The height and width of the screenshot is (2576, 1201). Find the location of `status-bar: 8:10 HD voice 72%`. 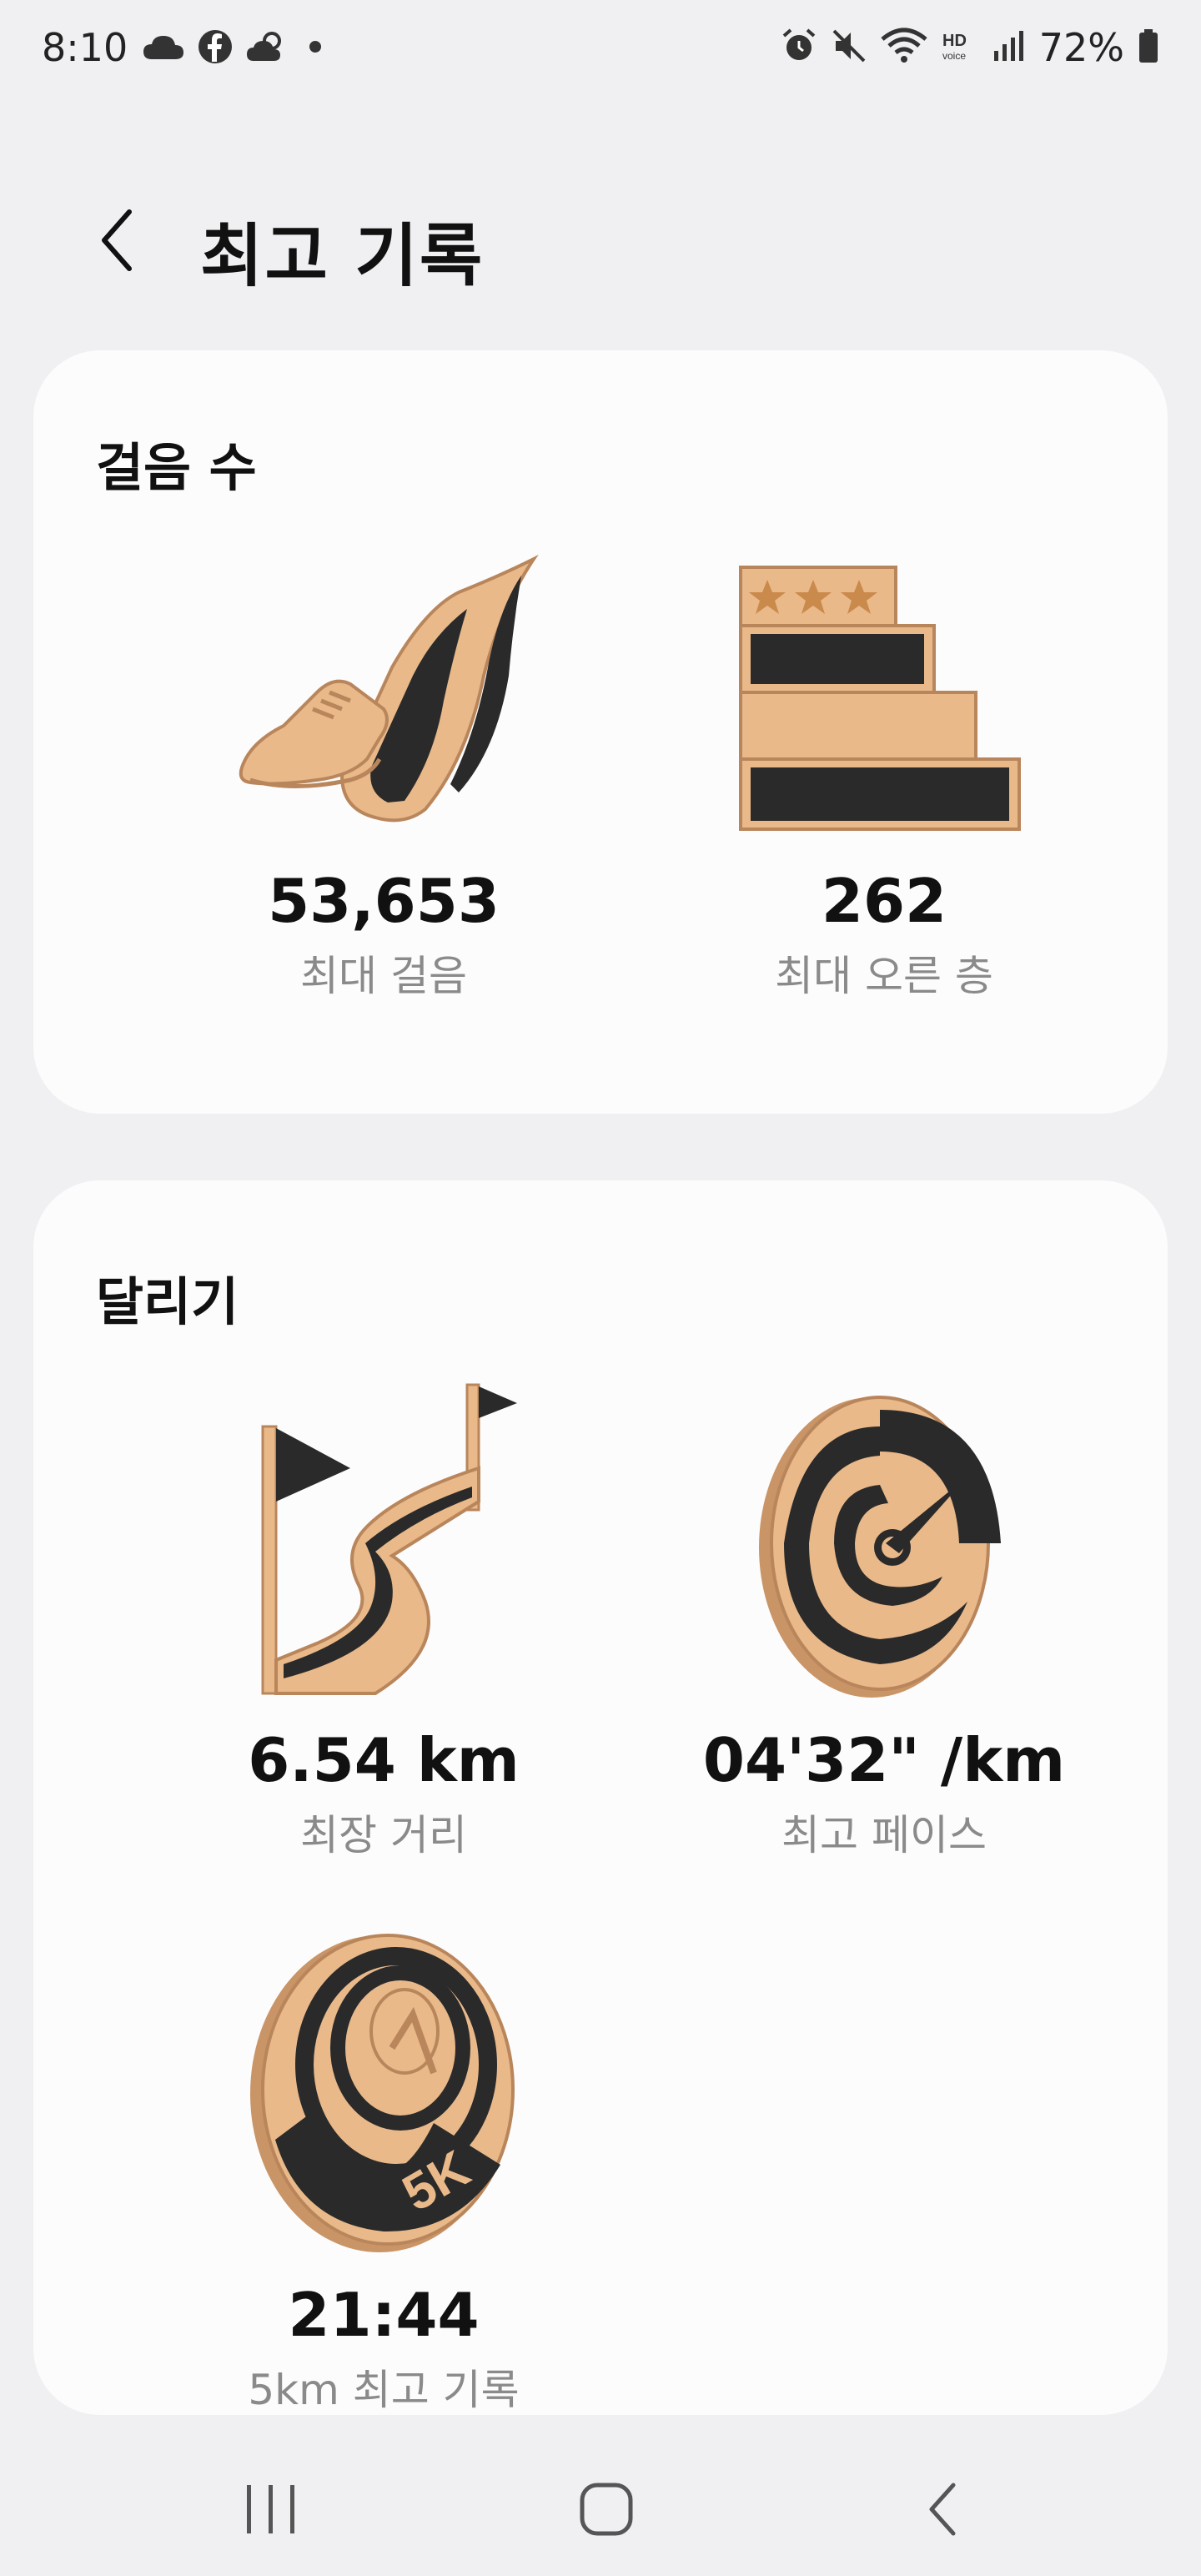

status-bar: 8:10 HD voice 72% is located at coordinates (601, 54).